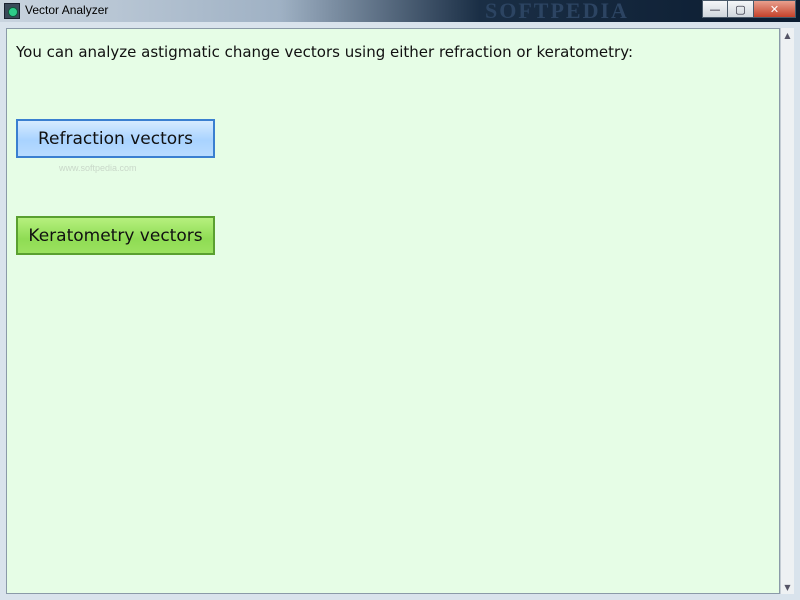 This screenshot has height=600, width=800. Describe the element at coordinates (98, 168) in the screenshot. I see `softpedia-url-watermark: www.softpedia.com` at that location.